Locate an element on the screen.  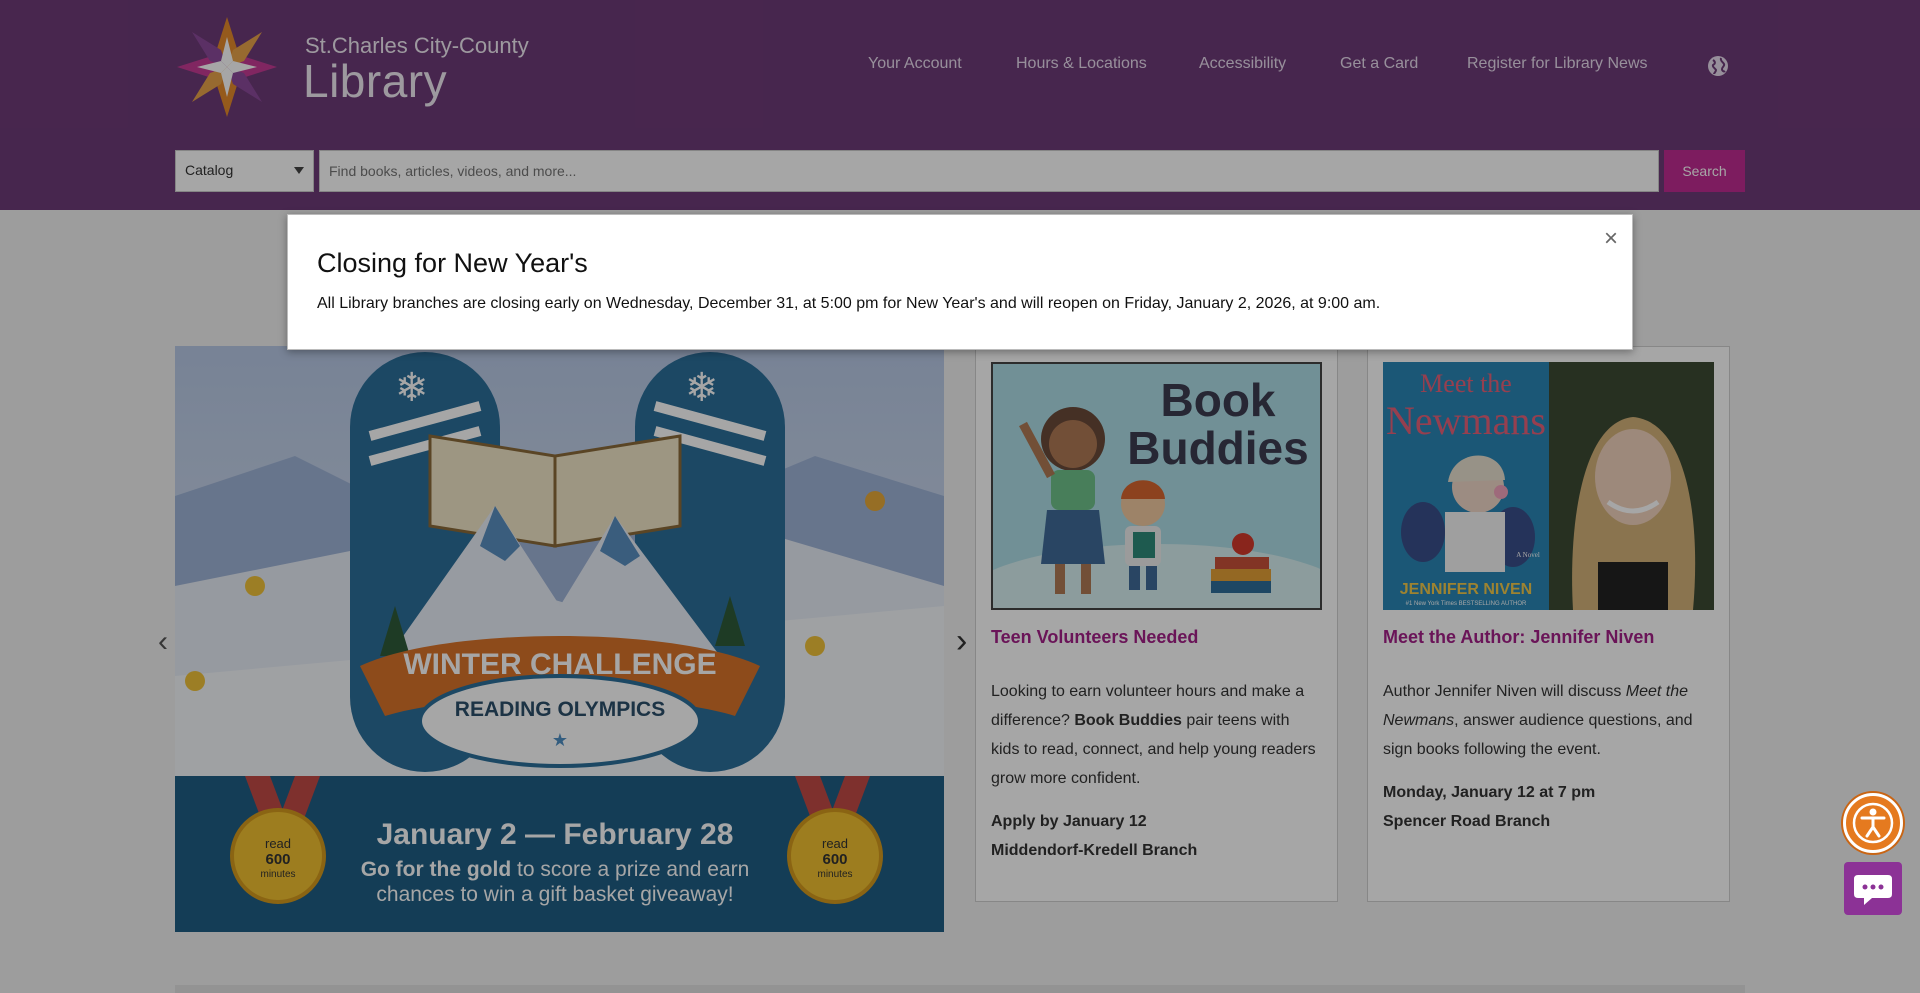
modal-title: Closing for New Year's is located at coordinates (452, 263).